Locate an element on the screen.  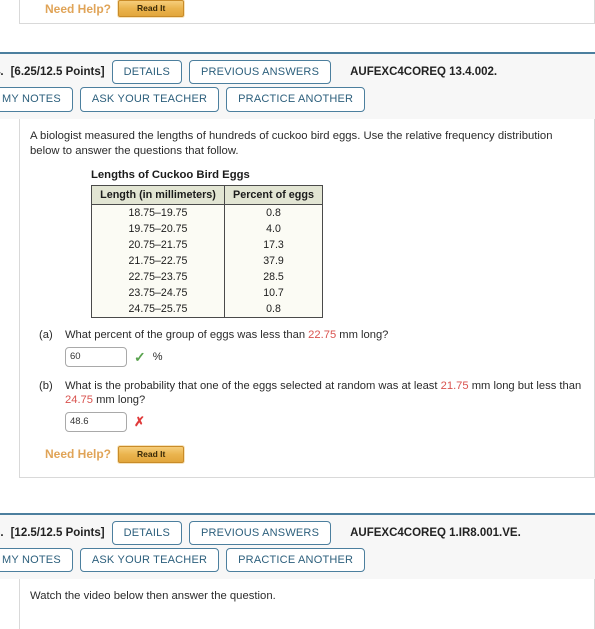
practice-another-button-q5: PRACTICE ANOTHER is located at coordinates (296, 560).